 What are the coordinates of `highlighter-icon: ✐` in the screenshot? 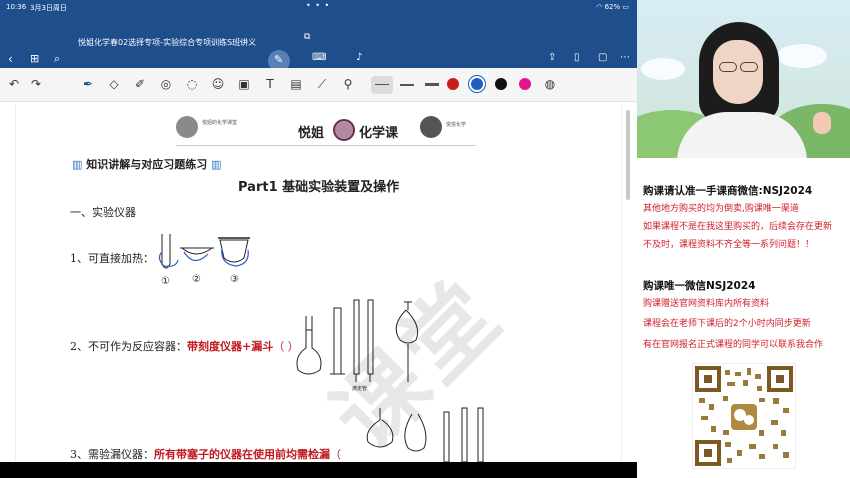 It's located at (140, 84).